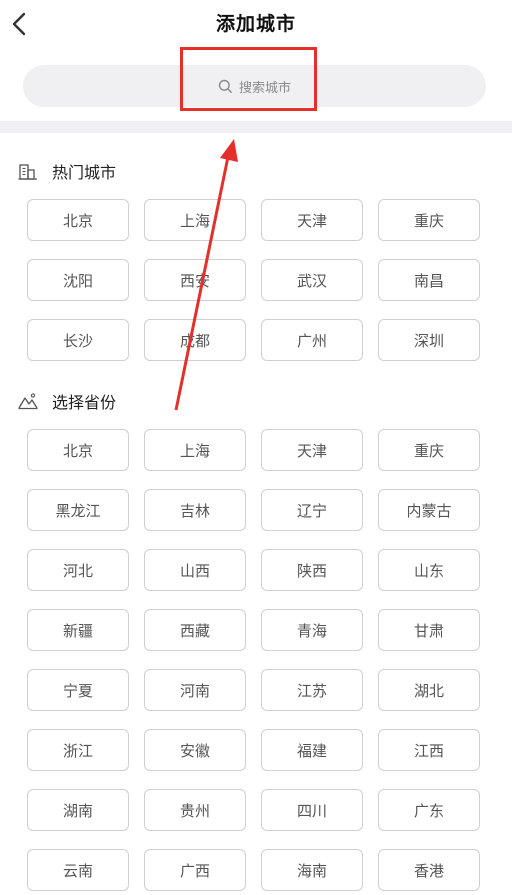  Describe the element at coordinates (78, 340) in the screenshot. I see `hot-city-chip: 长沙` at that location.